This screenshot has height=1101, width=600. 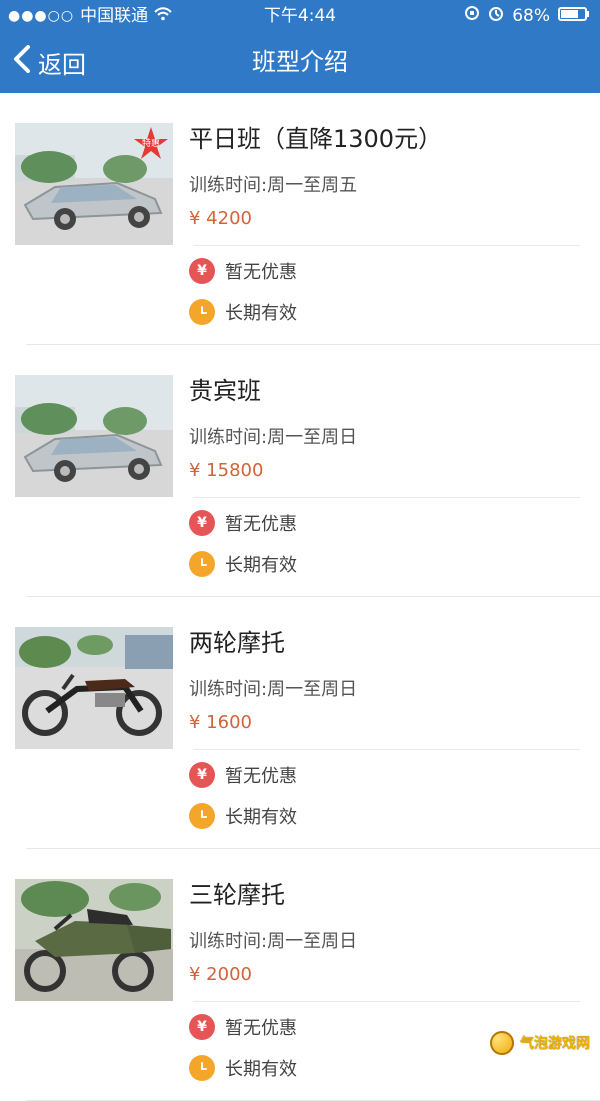 What do you see at coordinates (94, 940) in the screenshot?
I see `course-image-sidecar` at bounding box center [94, 940].